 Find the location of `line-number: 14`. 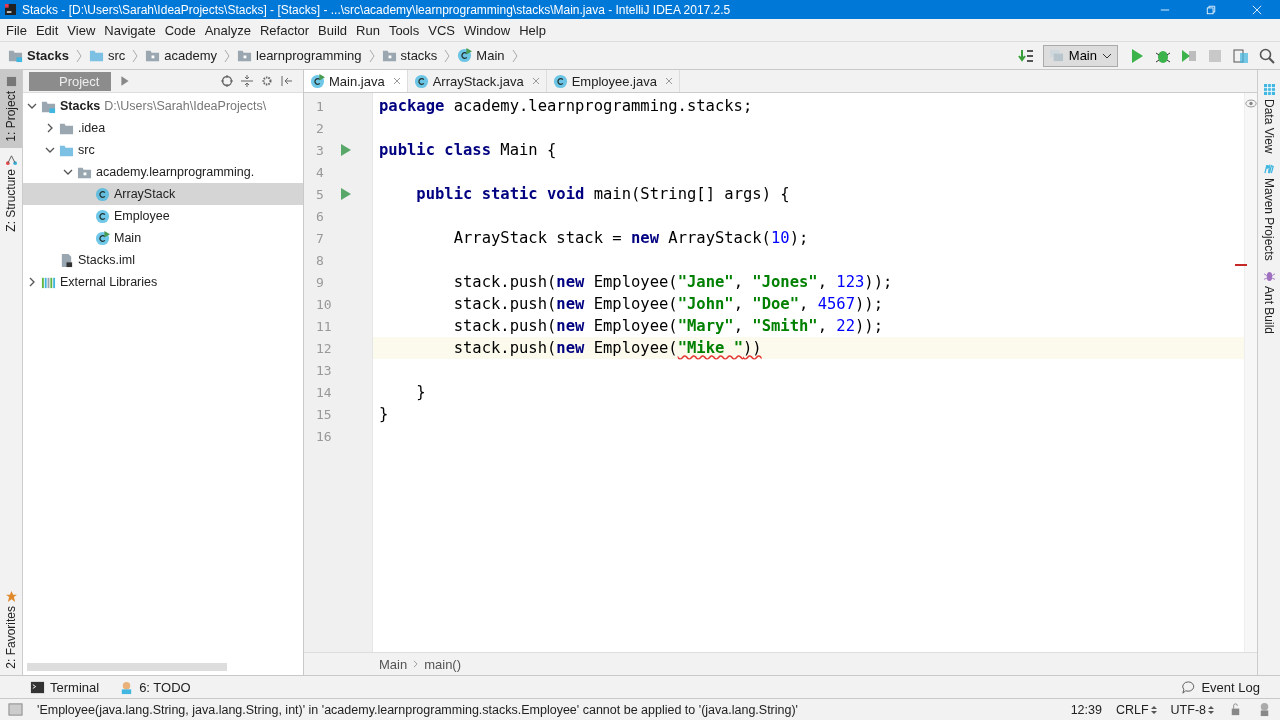

line-number: 14 is located at coordinates (324, 392).